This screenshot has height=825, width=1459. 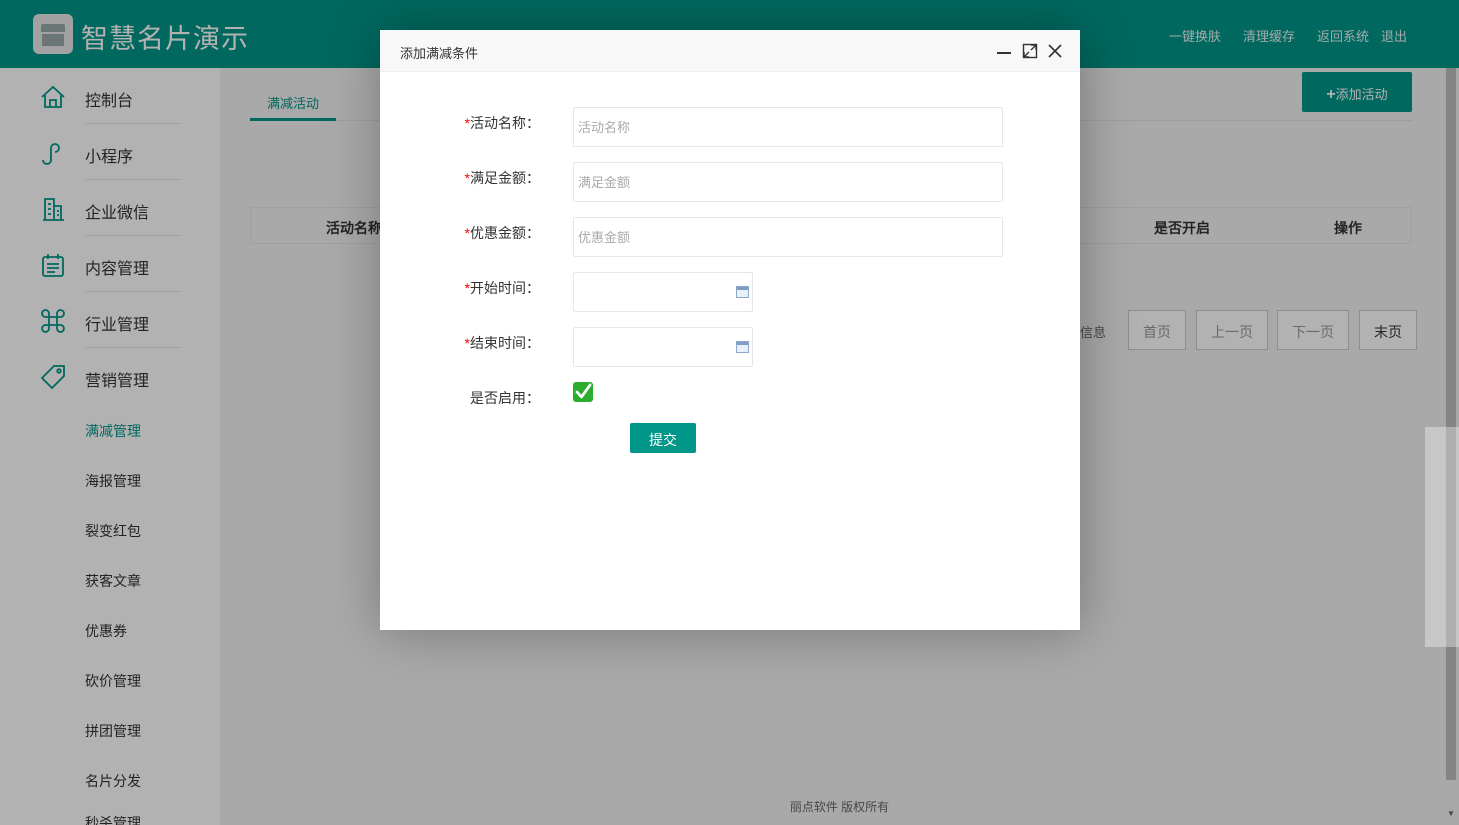 I want to click on enabled-checkbox, so click(x=583, y=392).